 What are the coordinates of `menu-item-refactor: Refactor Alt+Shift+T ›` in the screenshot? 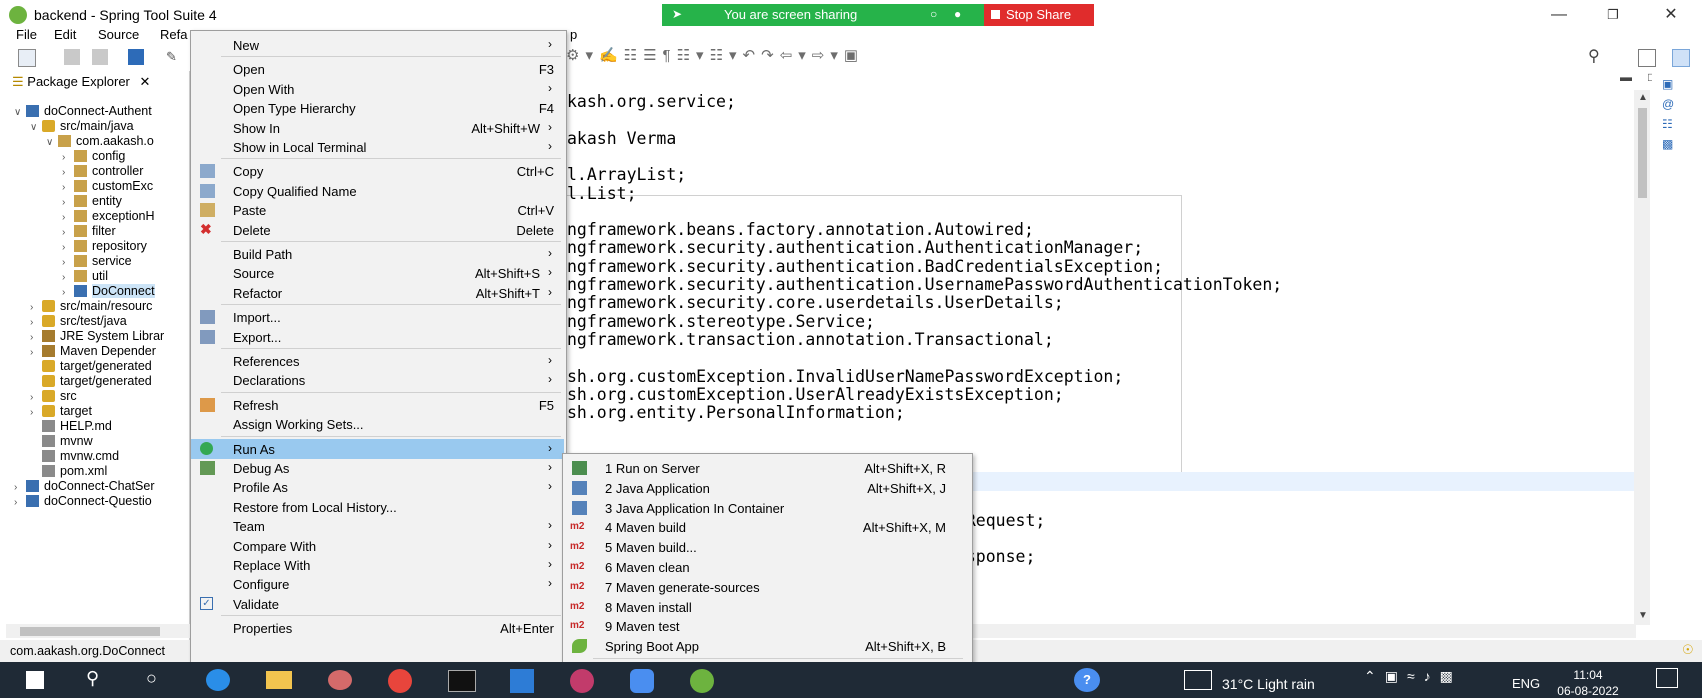 It's located at (377, 293).